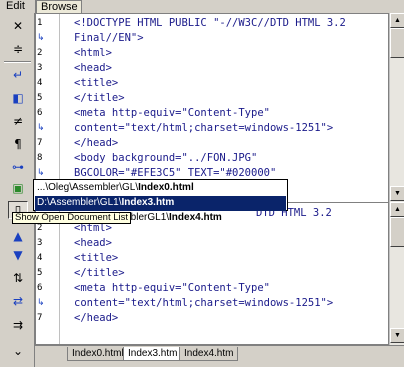  I want to click on doc-tab-index0: Index0.html, so click(98, 354).